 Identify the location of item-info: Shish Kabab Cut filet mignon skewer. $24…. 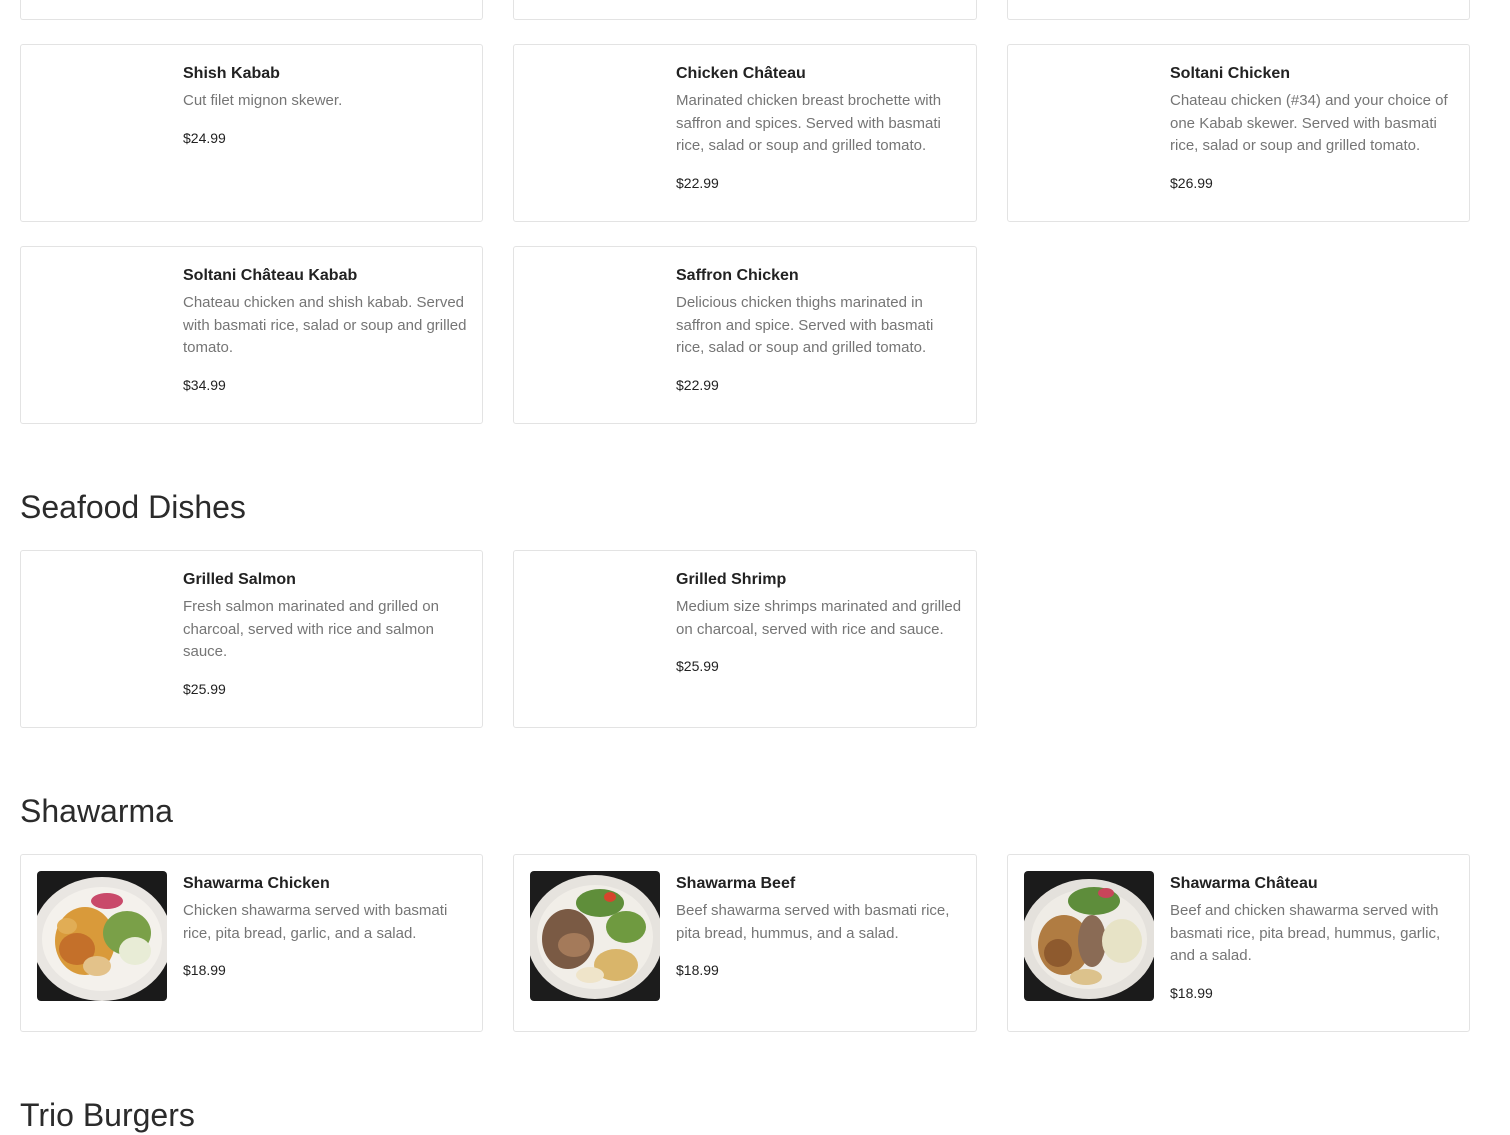
(325, 105).